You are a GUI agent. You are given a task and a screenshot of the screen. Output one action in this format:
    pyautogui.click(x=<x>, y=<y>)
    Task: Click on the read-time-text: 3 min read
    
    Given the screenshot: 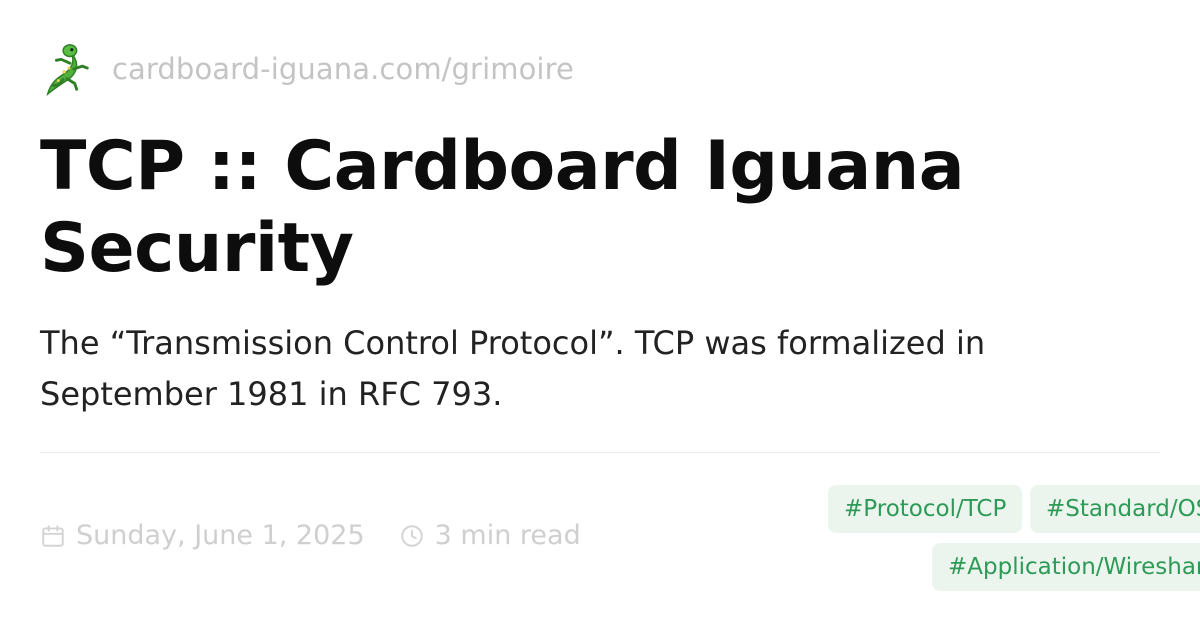 What is the action you would take?
    pyautogui.click(x=507, y=535)
    